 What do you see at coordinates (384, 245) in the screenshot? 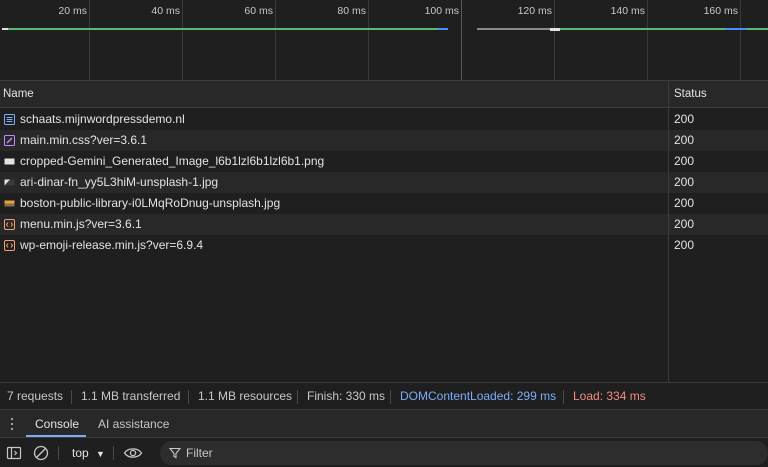
I see `table-row: wp-emoji-release.min.js?ver=6.9.4 200` at bounding box center [384, 245].